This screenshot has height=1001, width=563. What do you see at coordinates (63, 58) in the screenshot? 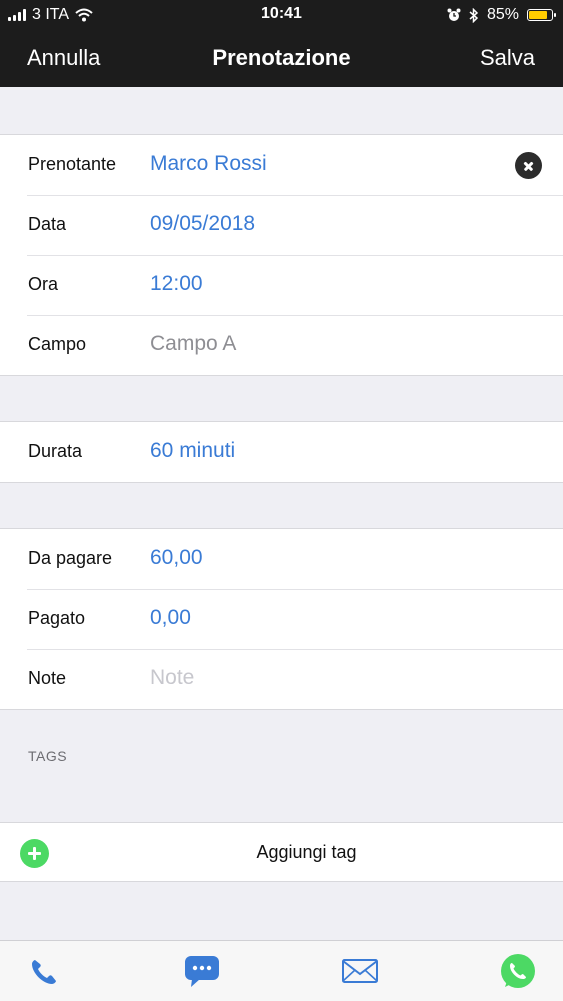
I see `cancel-button: Annulla` at bounding box center [63, 58].